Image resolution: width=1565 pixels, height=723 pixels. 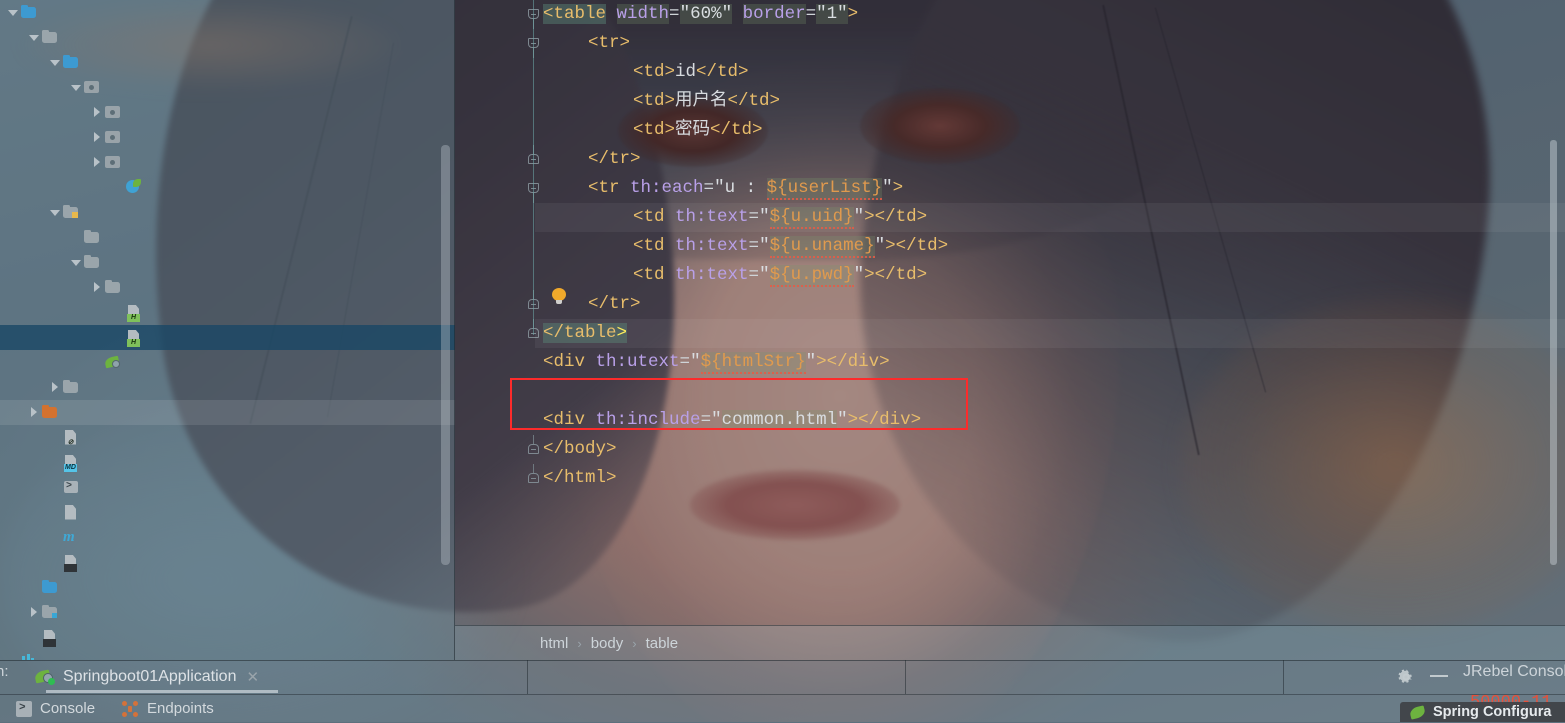 I want to click on project-tree-item-templates, so click(x=227, y=262).